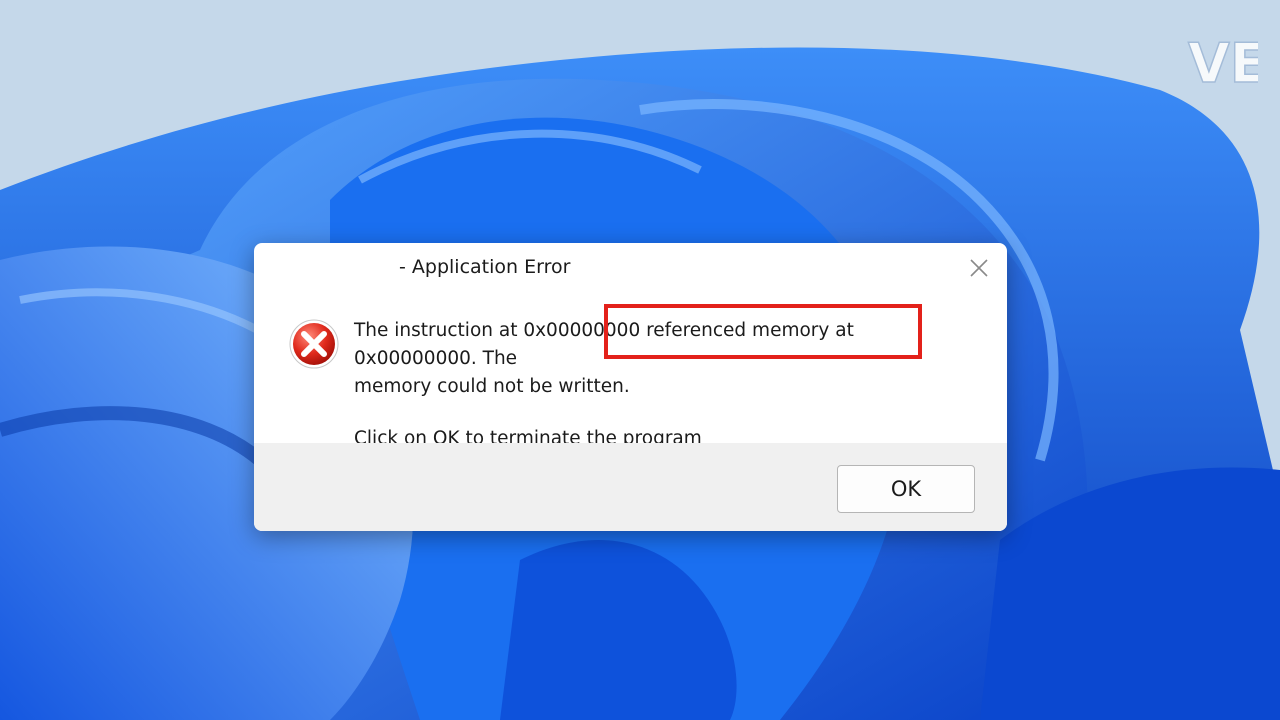 This screenshot has width=1280, height=720. Describe the element at coordinates (630, 487) in the screenshot. I see `dialog-footer: OK` at that location.